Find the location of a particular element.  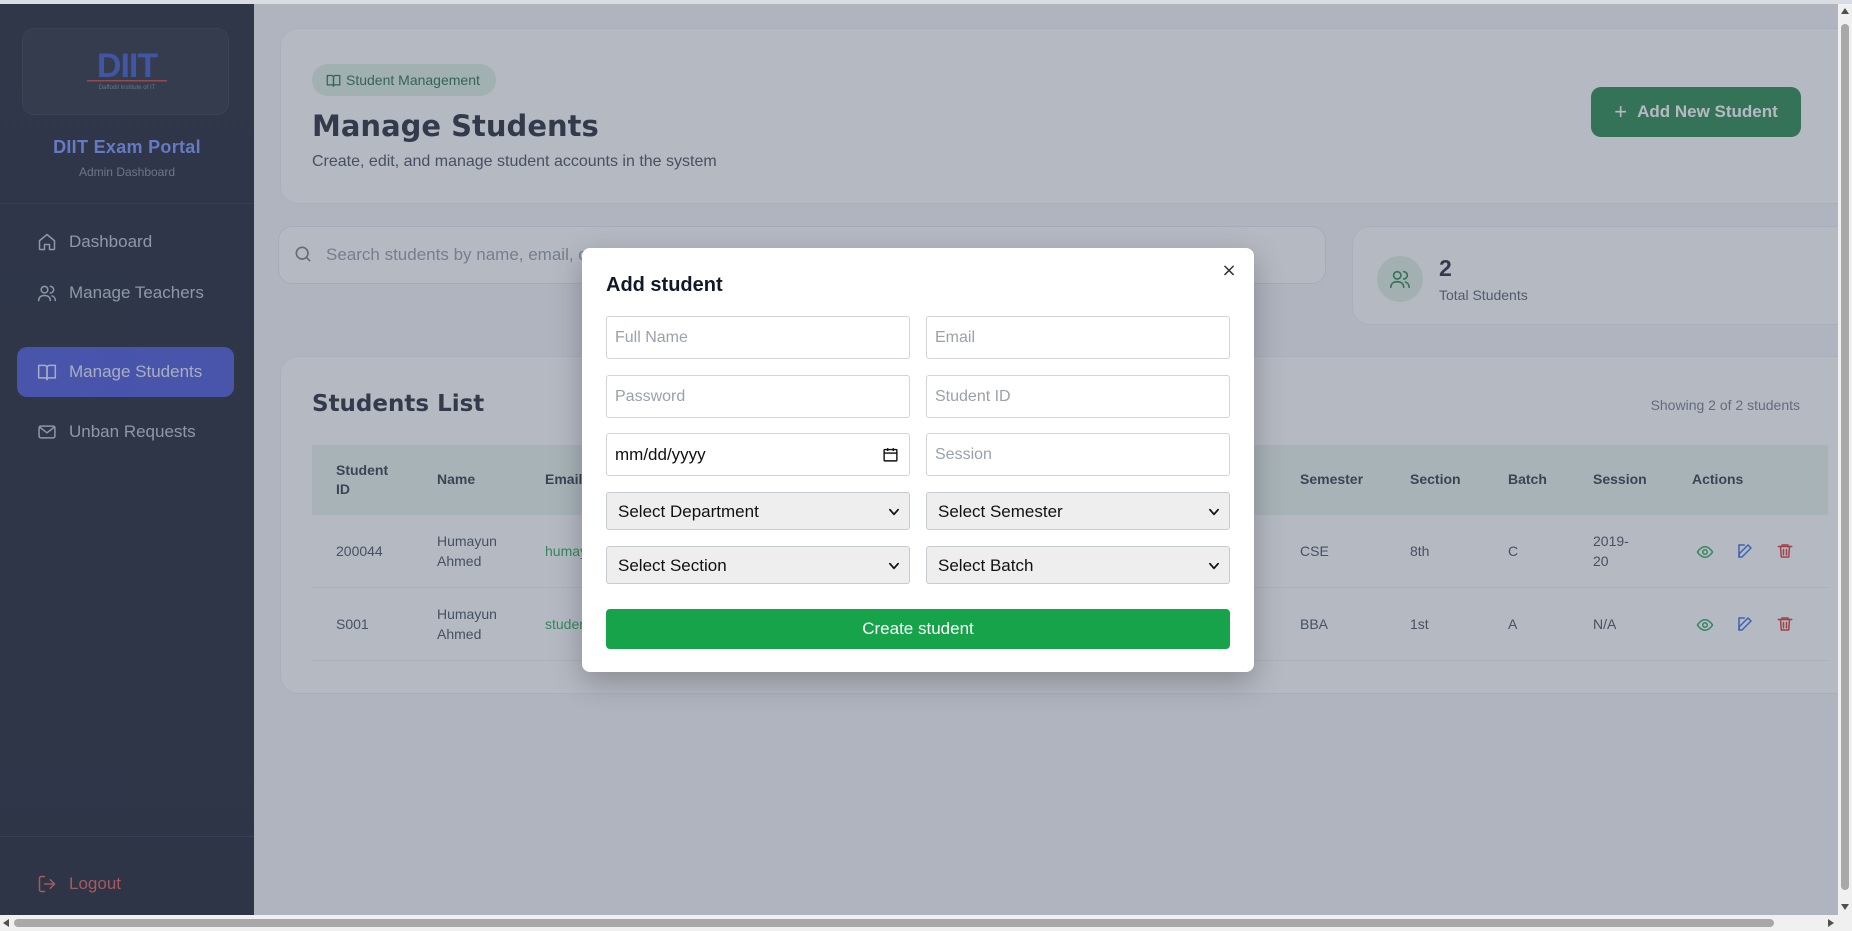

section-select: Select Section is located at coordinates (758, 565).